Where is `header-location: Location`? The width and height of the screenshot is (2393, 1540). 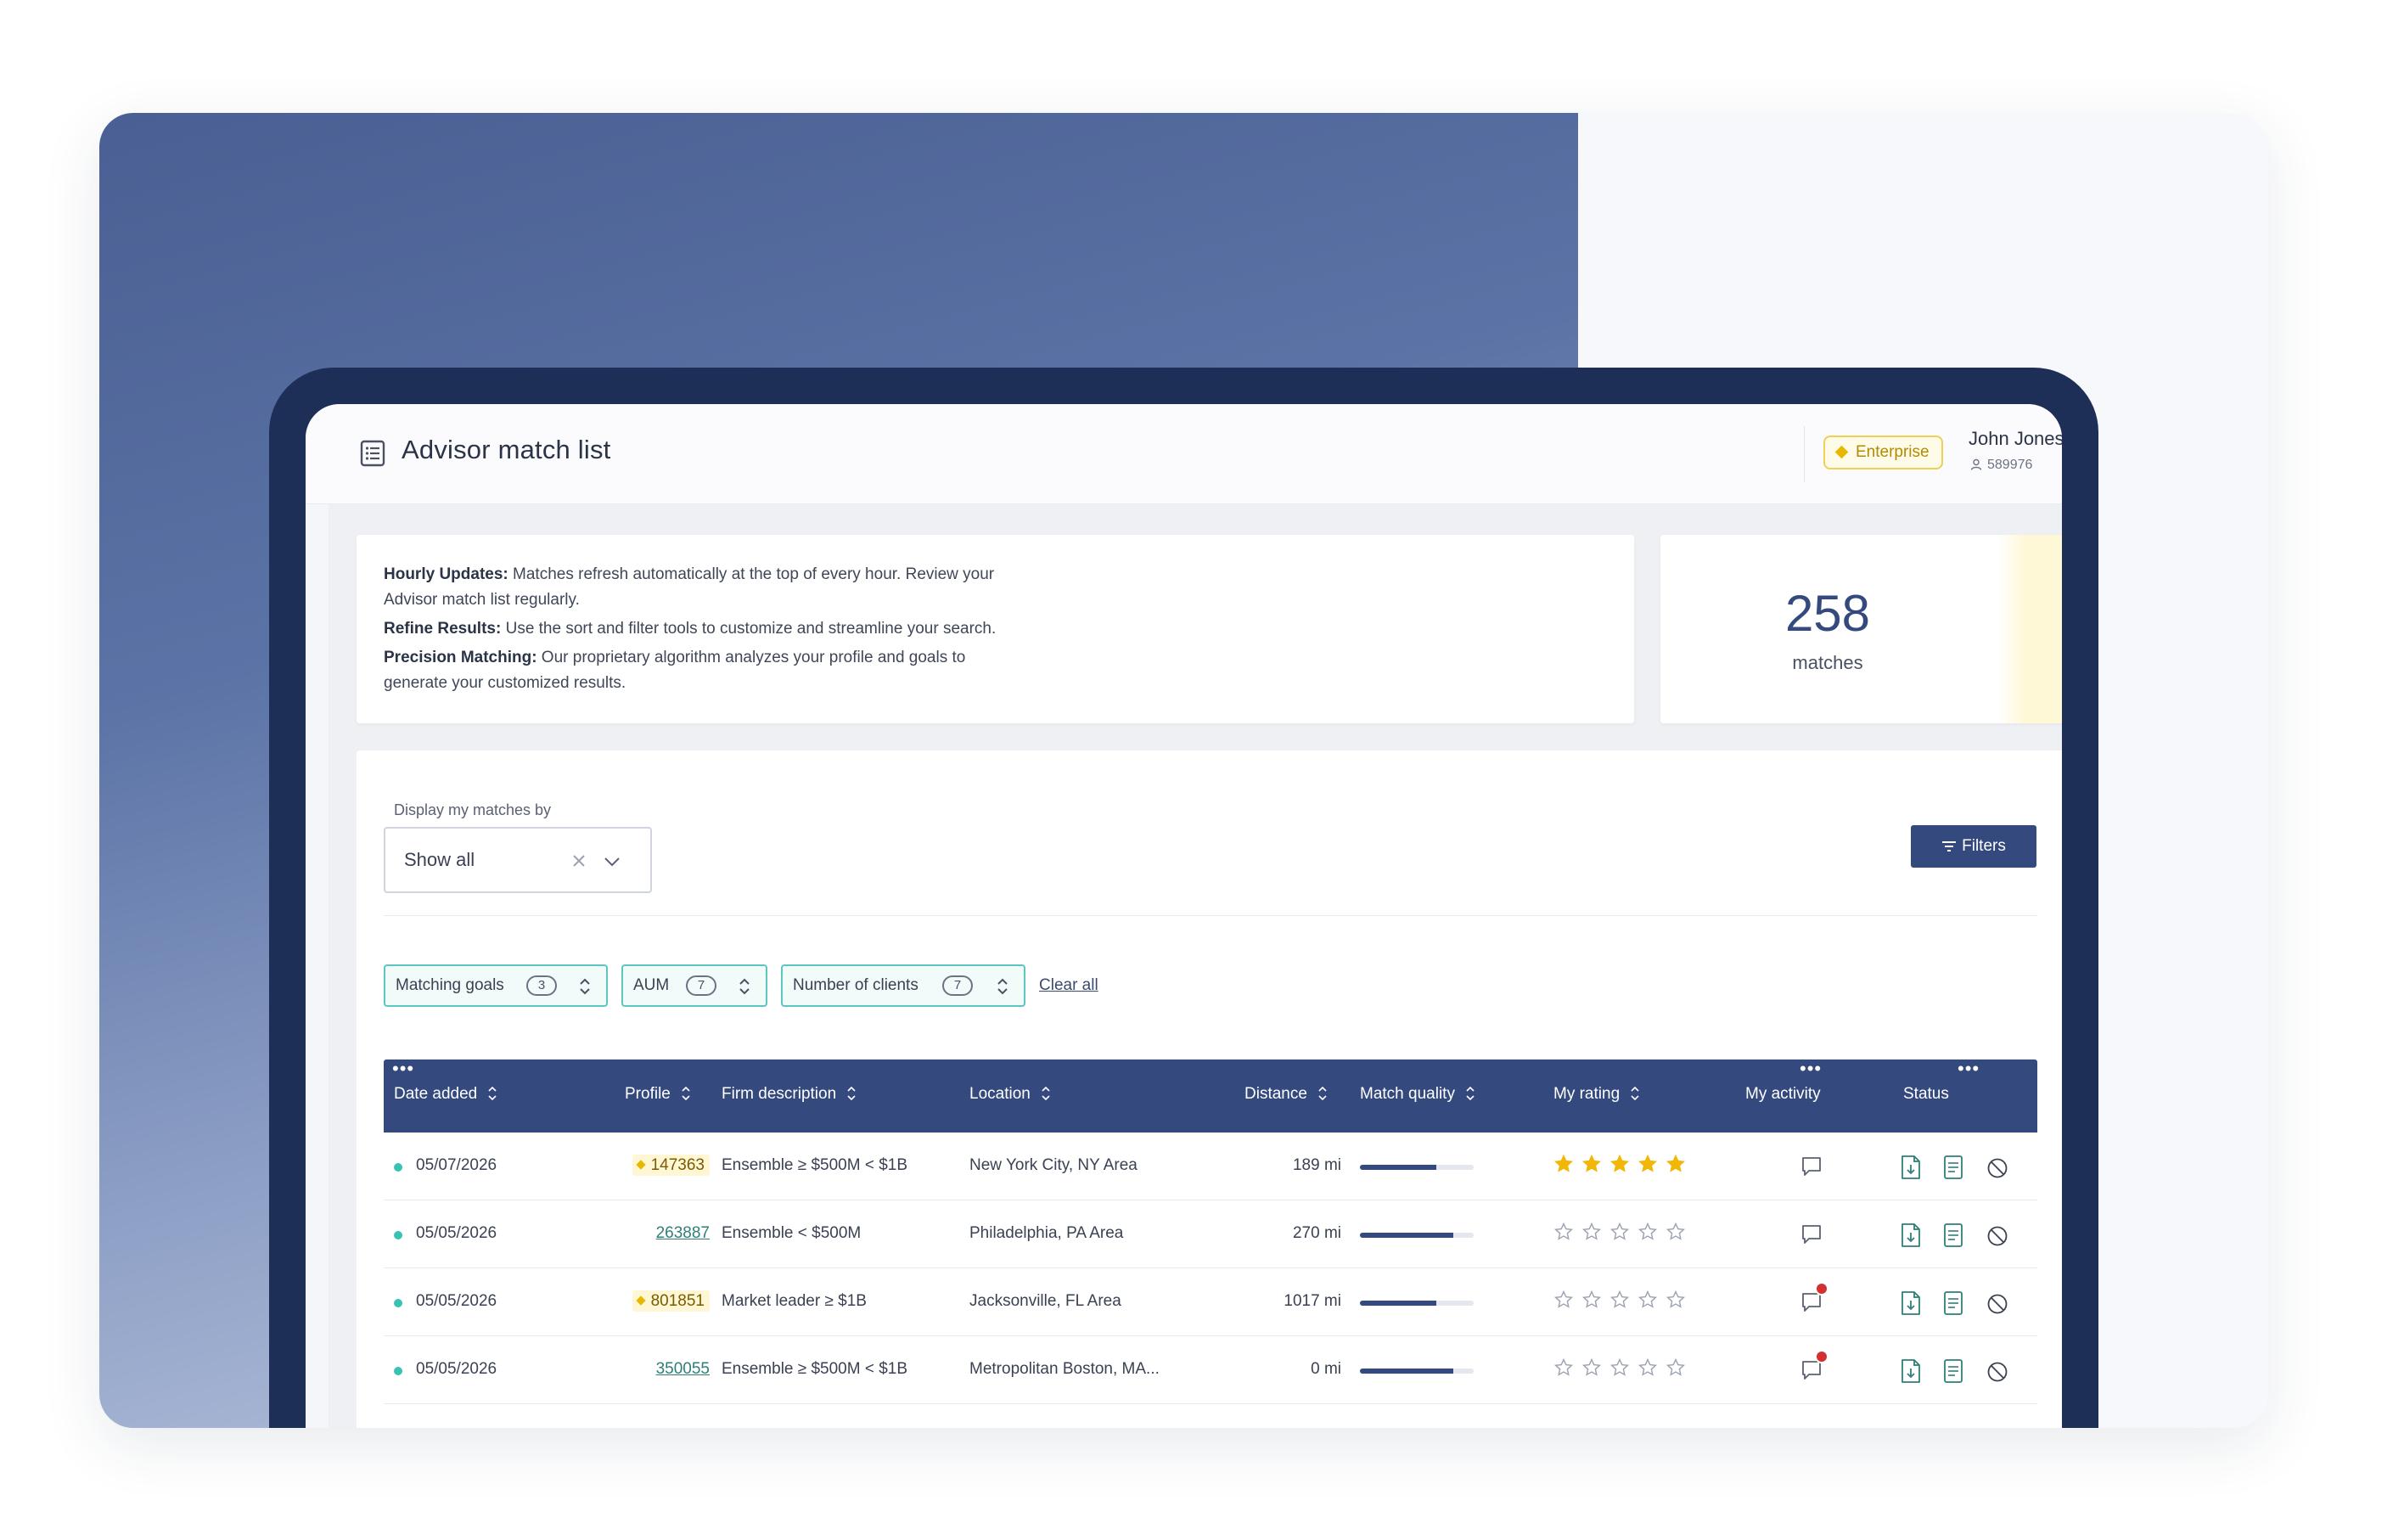 header-location: Location is located at coordinates (1010, 1094).